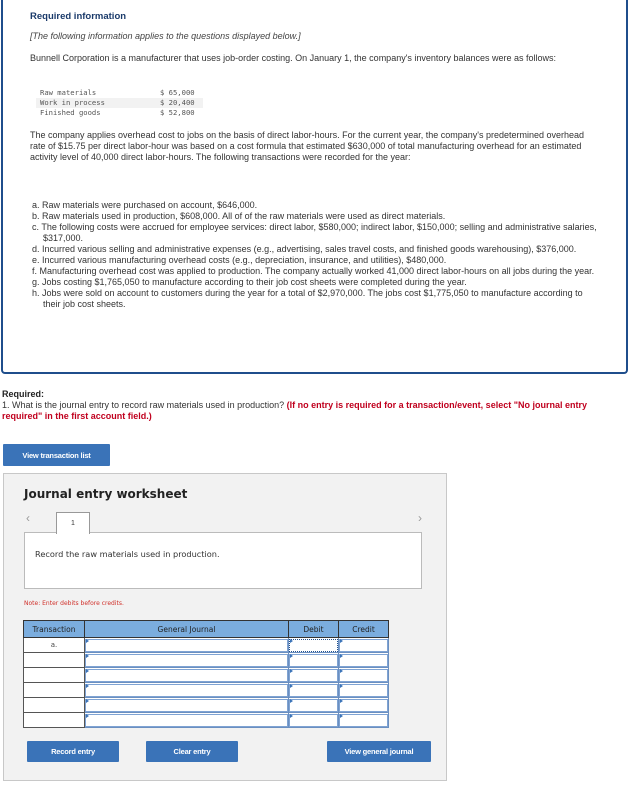 The height and width of the screenshot is (807, 640). What do you see at coordinates (73, 751) in the screenshot?
I see `record-entry-button: Record entry` at bounding box center [73, 751].